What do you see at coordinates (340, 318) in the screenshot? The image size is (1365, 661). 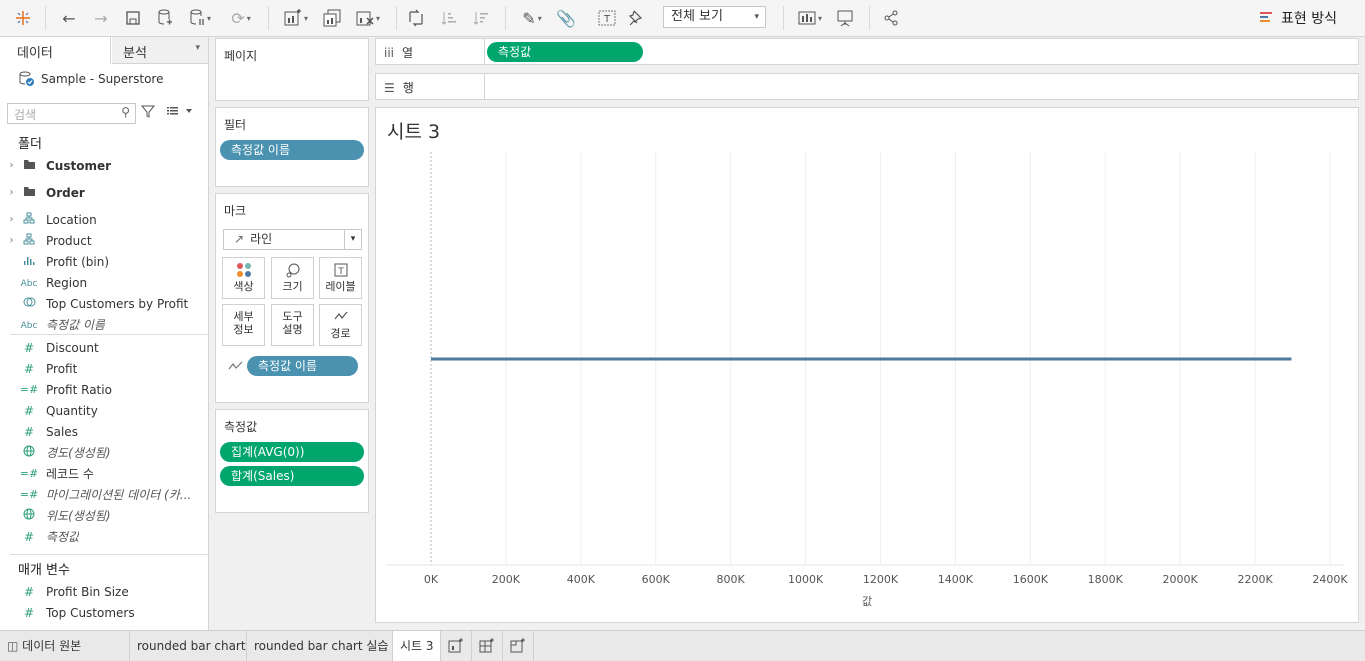 I see `path-icon` at bounding box center [340, 318].